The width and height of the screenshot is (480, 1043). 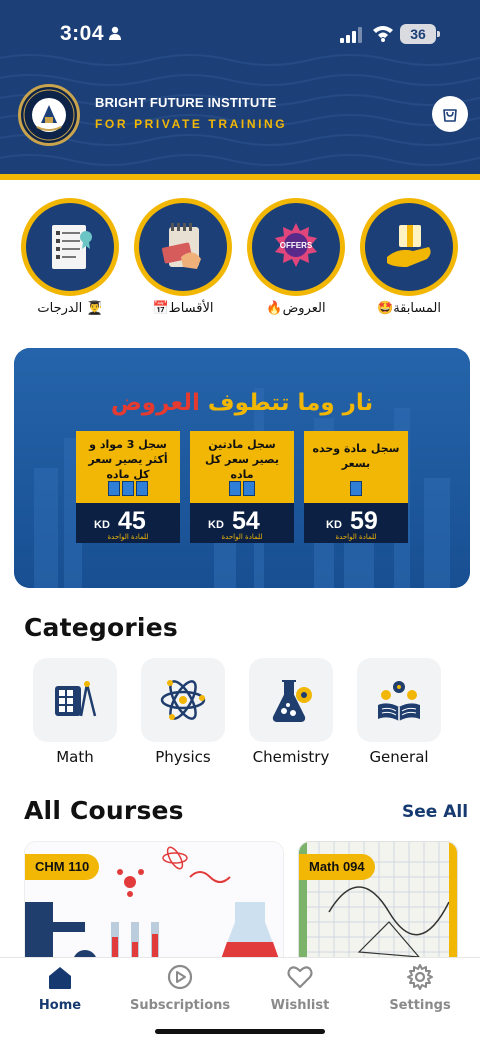 I want to click on quick-link-installments-label: 📅الأقساط, so click(x=183, y=308).